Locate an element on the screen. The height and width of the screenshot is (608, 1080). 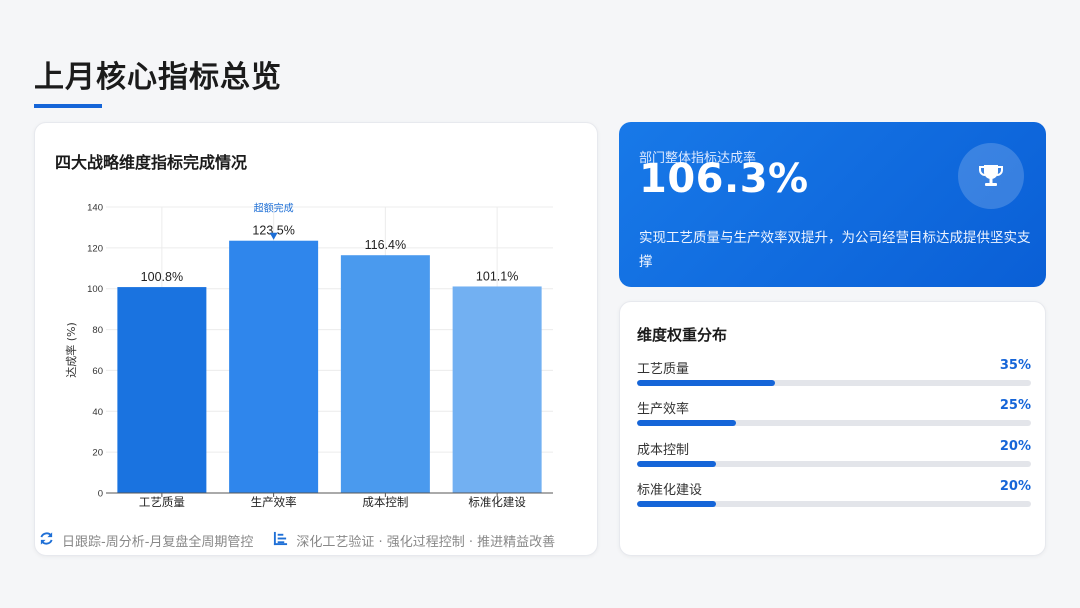
weight-item: 工艺质量 35% is located at coordinates (834, 374).